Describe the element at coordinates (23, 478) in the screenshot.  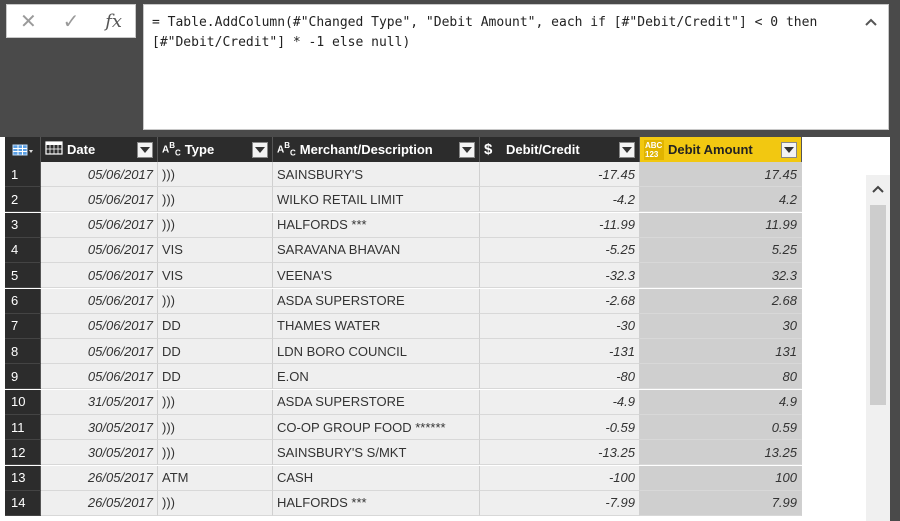
I see `row-number: 13` at that location.